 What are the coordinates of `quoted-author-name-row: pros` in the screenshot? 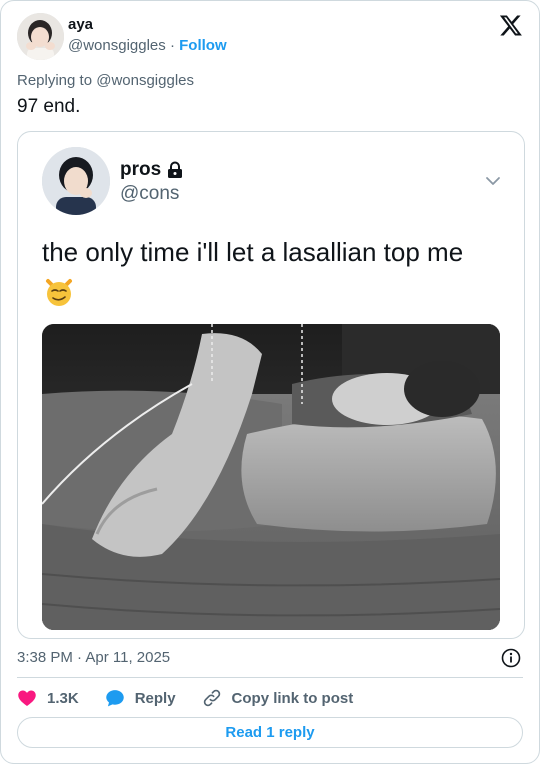 It's located at (151, 170).